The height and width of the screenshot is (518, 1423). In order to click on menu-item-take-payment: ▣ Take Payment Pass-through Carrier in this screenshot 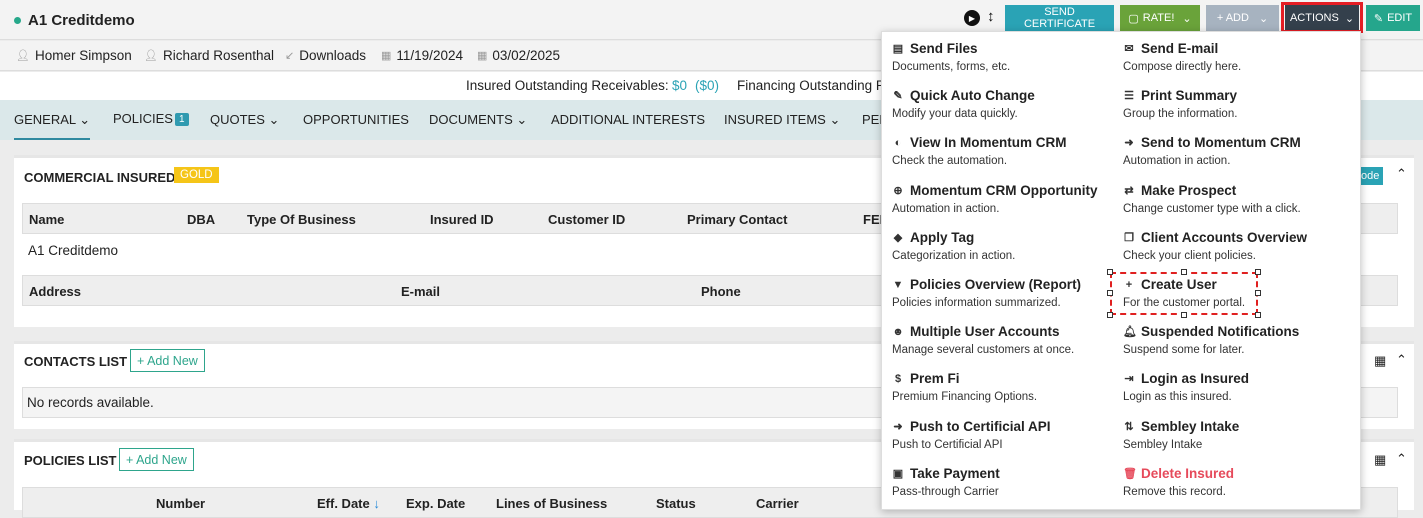, I will do `click(1007, 482)`.